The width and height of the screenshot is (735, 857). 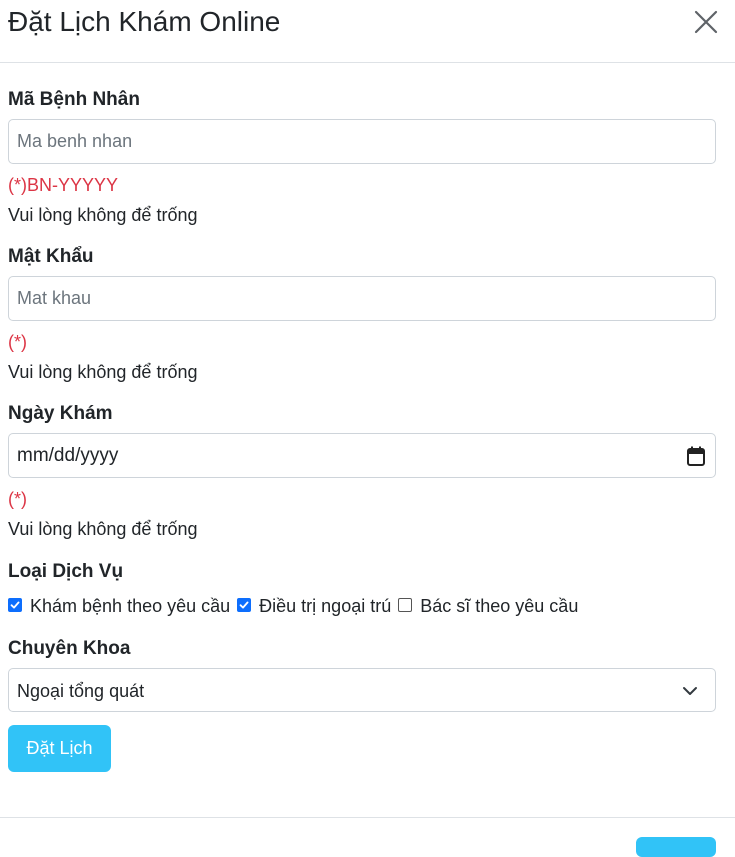 I want to click on modal-title: Đặt Lịch Khám Online, so click(x=144, y=21).